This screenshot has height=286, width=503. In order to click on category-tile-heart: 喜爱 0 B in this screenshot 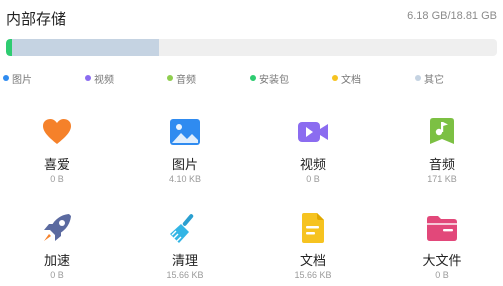, I will do `click(58, 153)`.